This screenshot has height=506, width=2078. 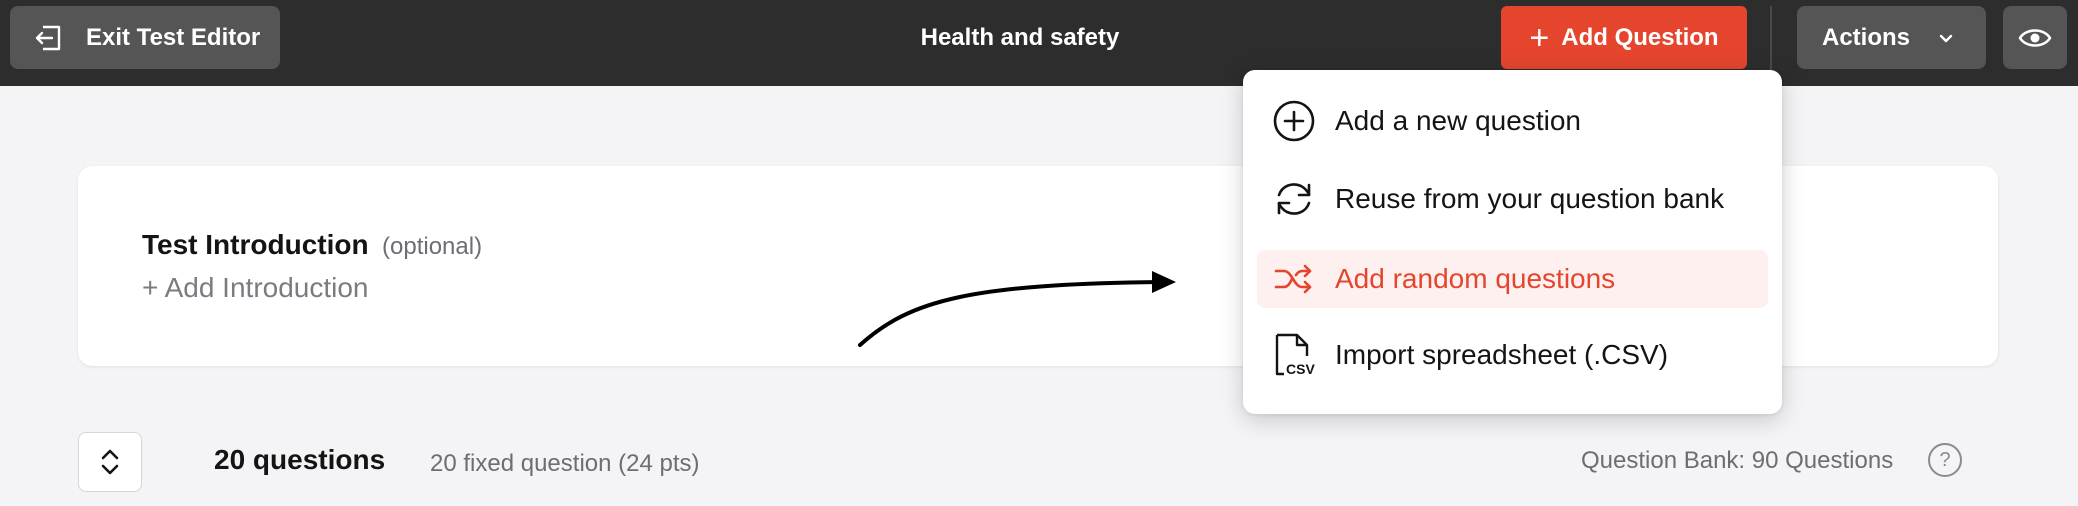 What do you see at coordinates (1458, 120) in the screenshot?
I see `menu-item-label: Add a new question` at bounding box center [1458, 120].